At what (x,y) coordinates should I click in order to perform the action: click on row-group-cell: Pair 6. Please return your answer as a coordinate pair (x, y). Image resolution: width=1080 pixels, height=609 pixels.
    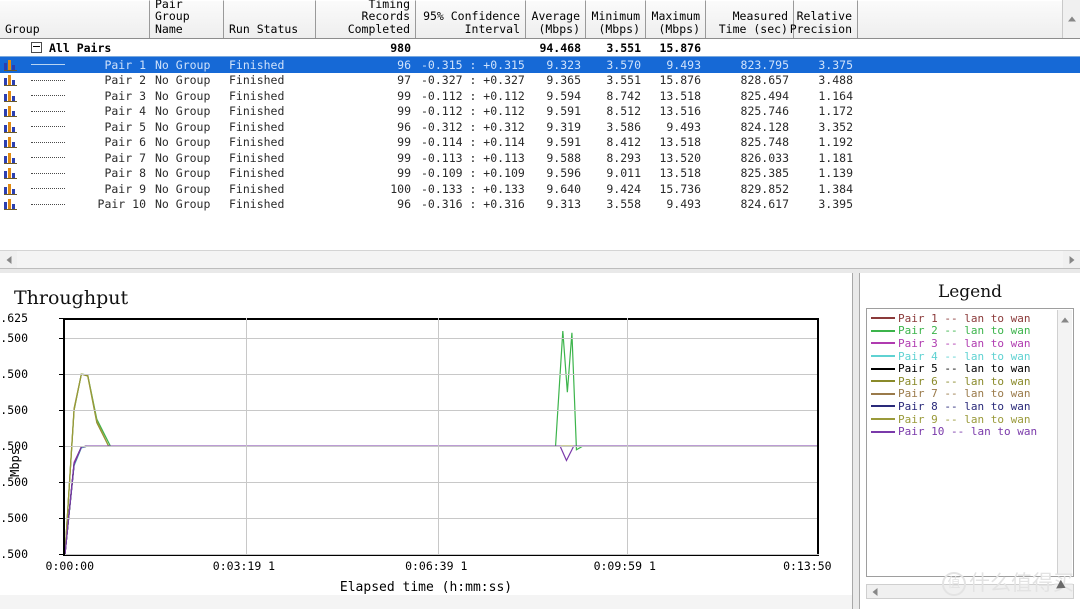
    Looking at the image, I should click on (75, 142).